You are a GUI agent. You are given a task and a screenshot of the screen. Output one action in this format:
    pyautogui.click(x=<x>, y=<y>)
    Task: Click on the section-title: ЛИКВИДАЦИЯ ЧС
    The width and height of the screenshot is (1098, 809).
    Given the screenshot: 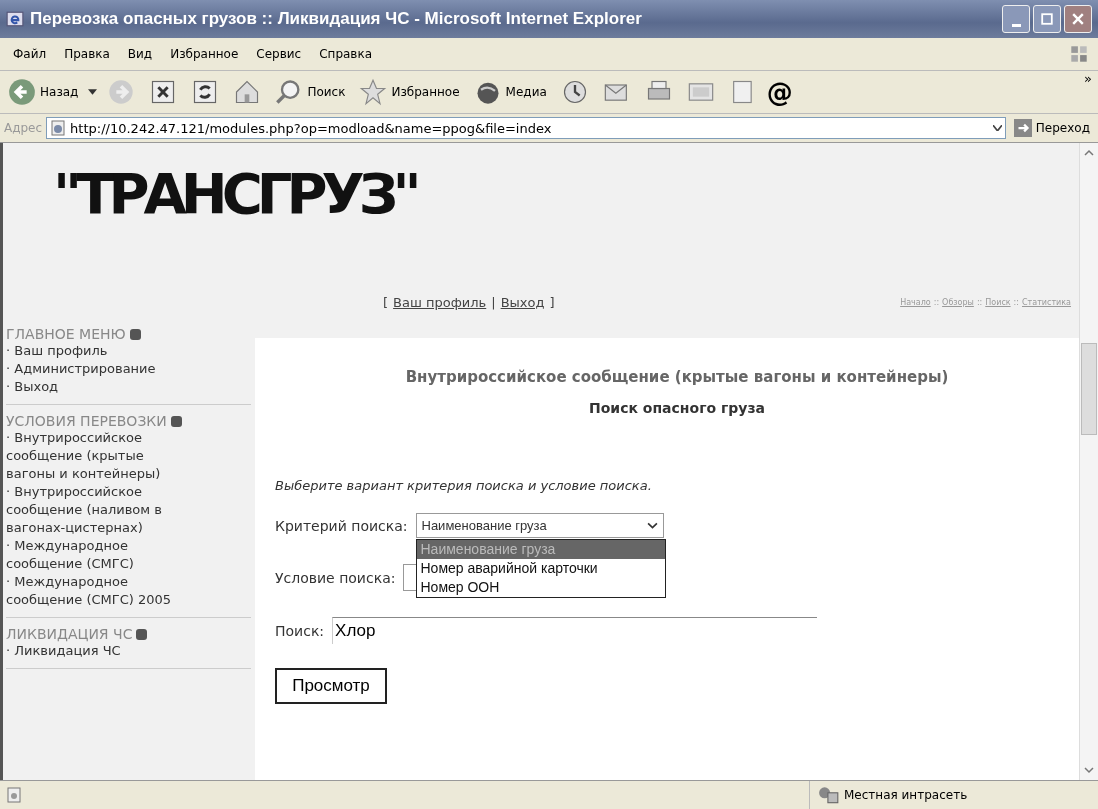 What is the action you would take?
    pyautogui.click(x=69, y=634)
    